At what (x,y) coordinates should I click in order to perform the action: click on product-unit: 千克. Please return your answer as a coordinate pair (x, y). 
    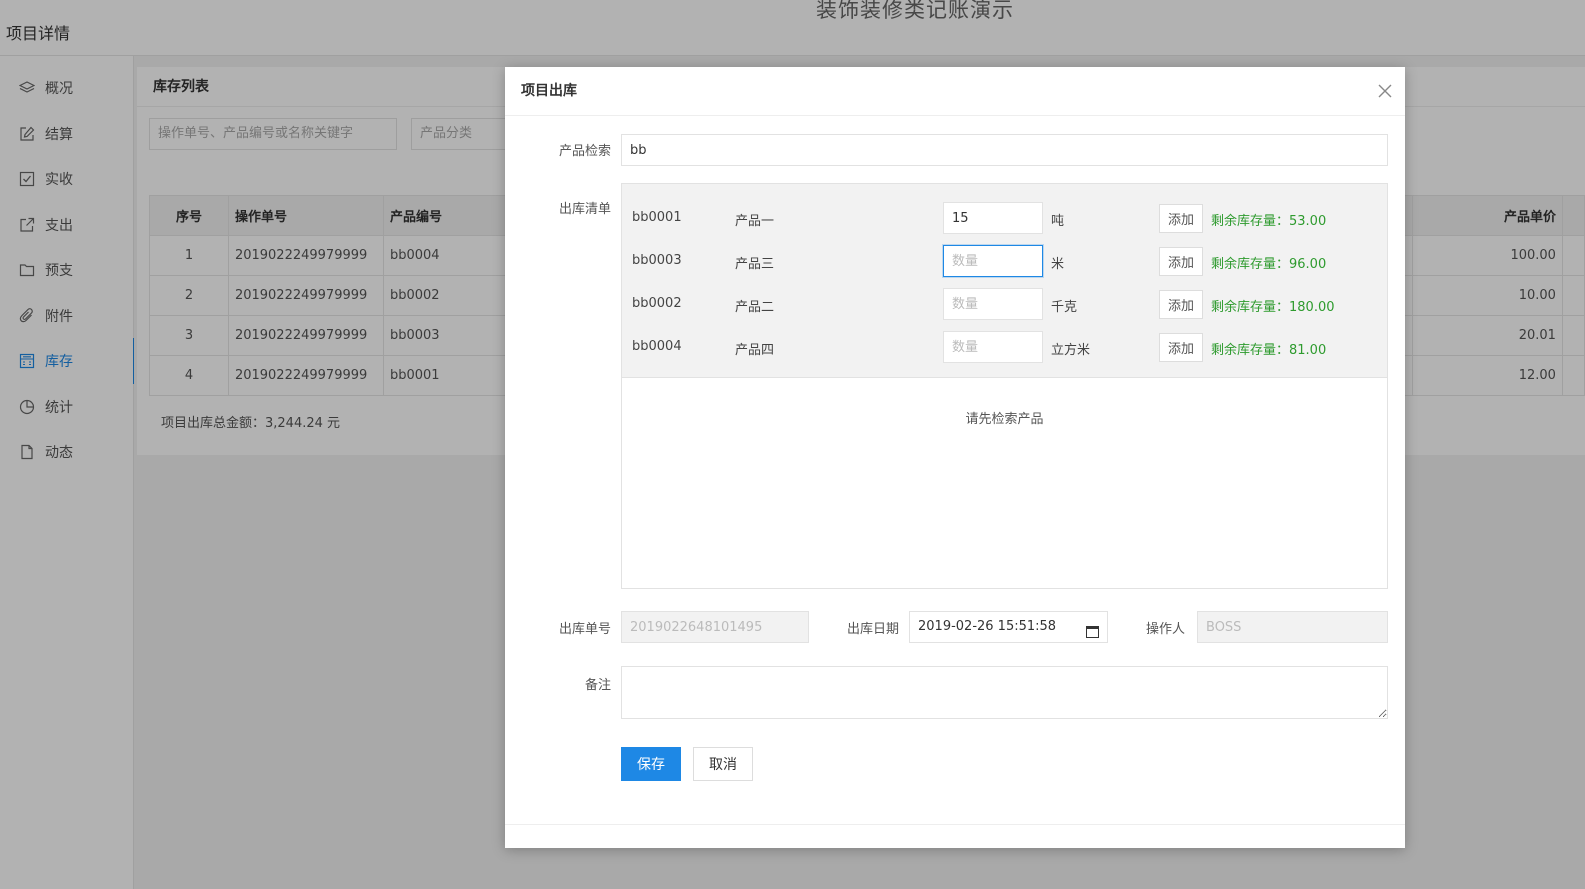
    Looking at the image, I should click on (1064, 307).